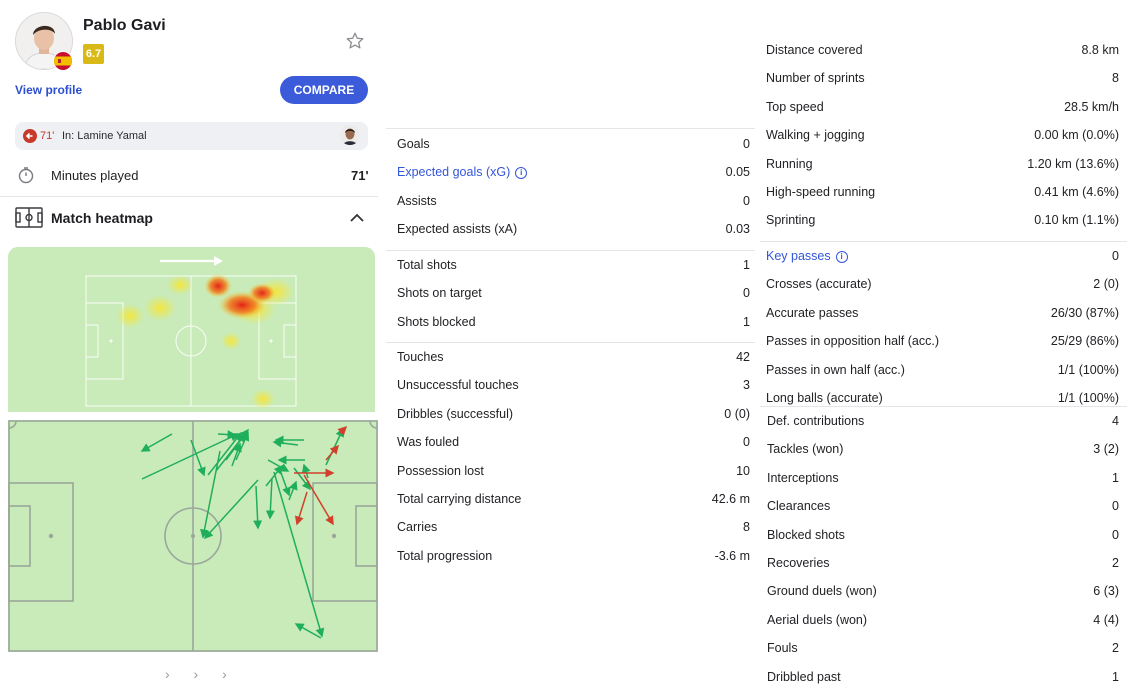  What do you see at coordinates (943, 592) in the screenshot?
I see `stat-row: Ground duels (won) 6 (3)` at bounding box center [943, 592].